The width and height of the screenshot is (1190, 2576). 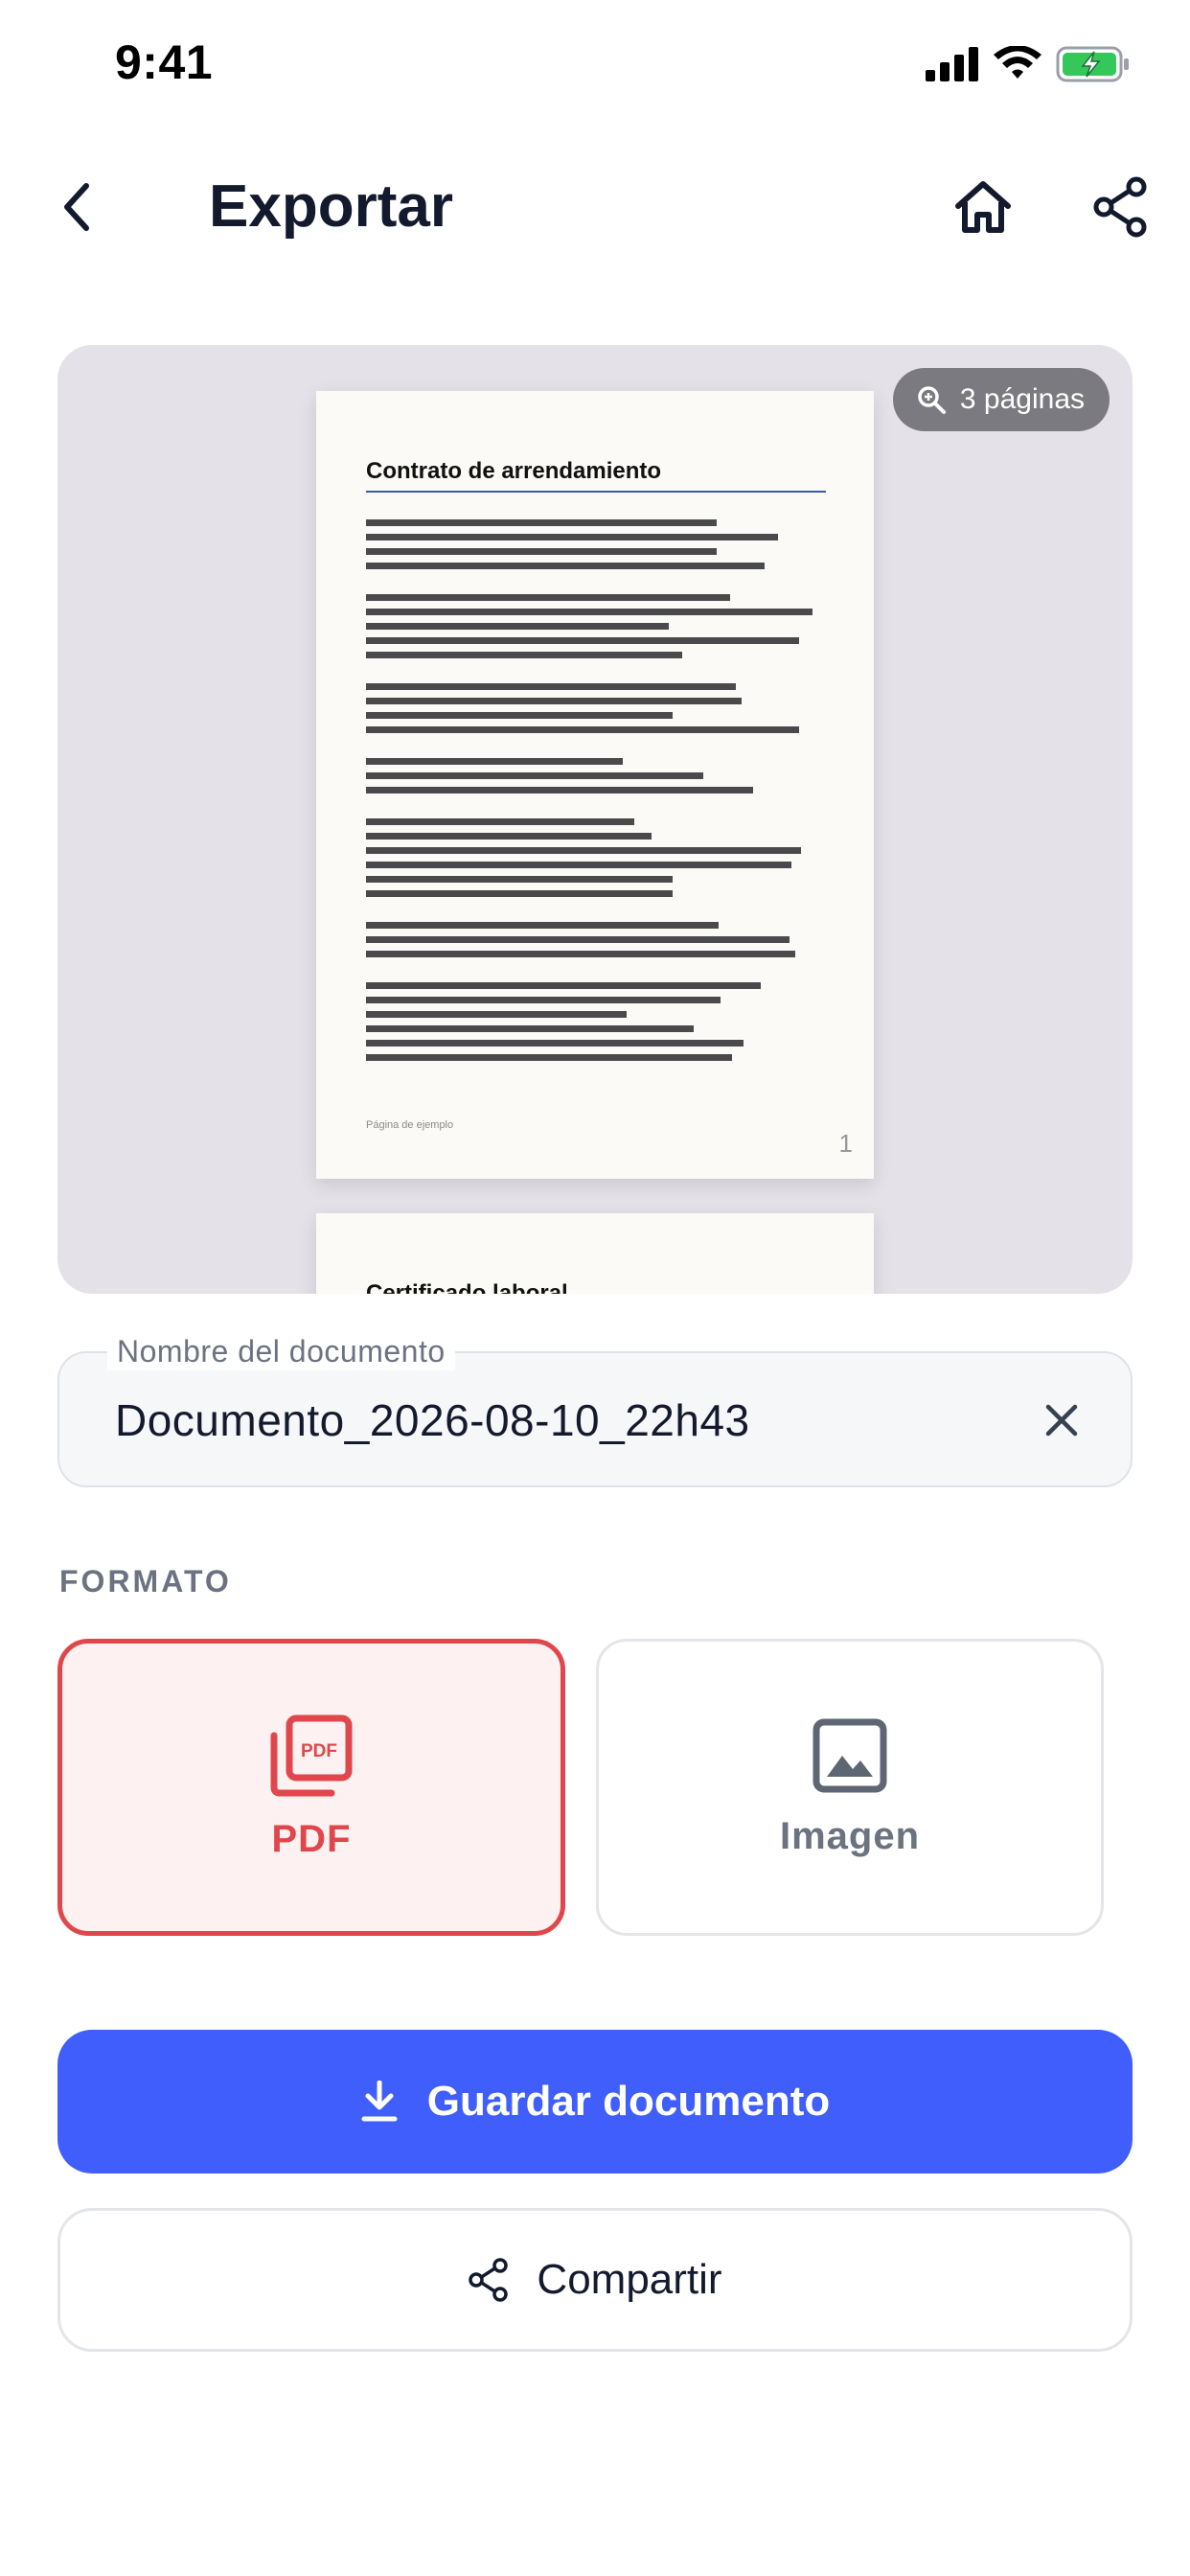 What do you see at coordinates (146, 1581) in the screenshot?
I see `format-section-label: FORMATO` at bounding box center [146, 1581].